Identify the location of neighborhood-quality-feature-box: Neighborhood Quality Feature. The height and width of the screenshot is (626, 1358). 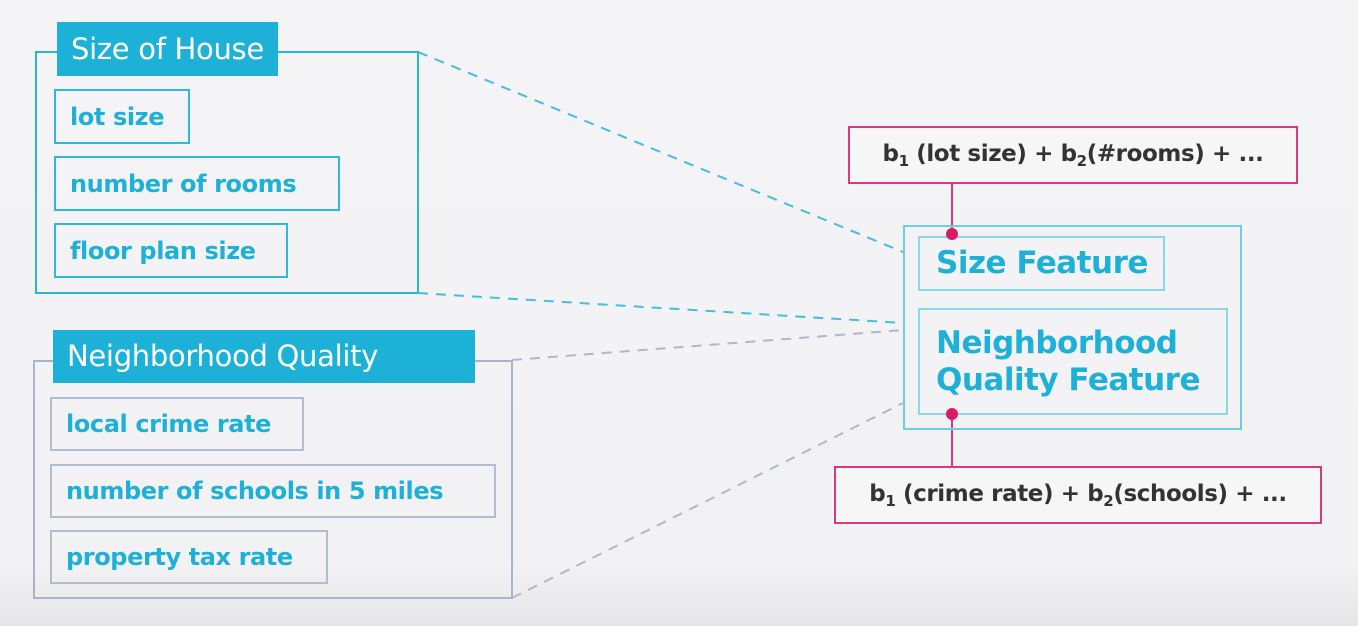
(1073, 361).